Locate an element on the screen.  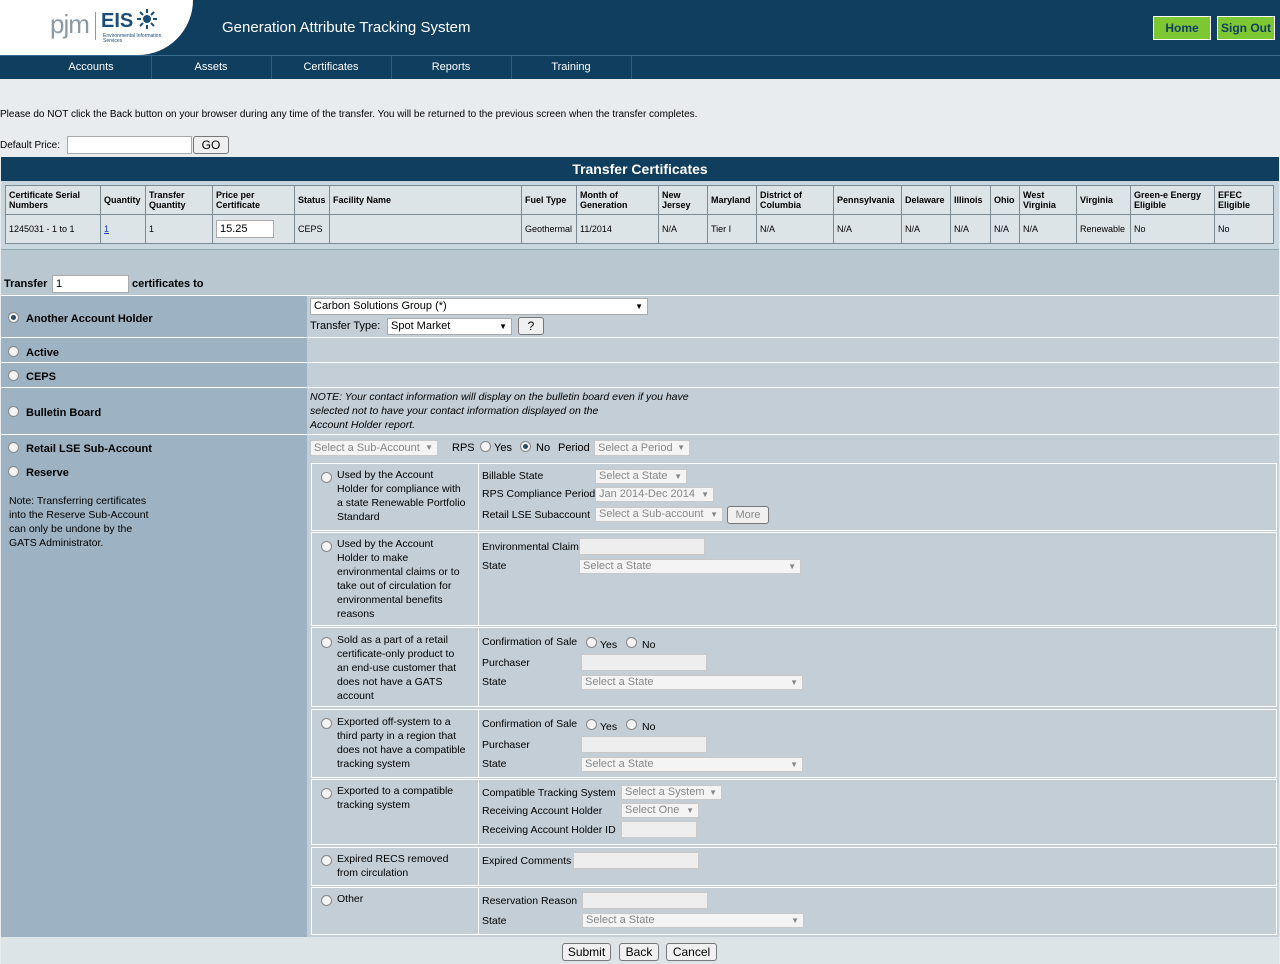
nav-accounts: Accounts is located at coordinates (91, 67).